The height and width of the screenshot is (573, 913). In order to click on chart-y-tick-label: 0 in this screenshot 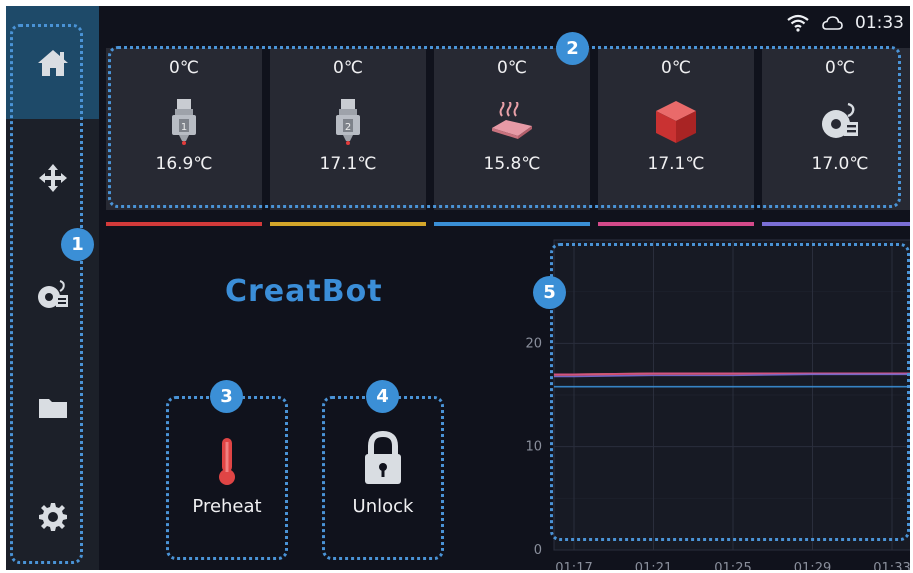, I will do `click(538, 550)`.